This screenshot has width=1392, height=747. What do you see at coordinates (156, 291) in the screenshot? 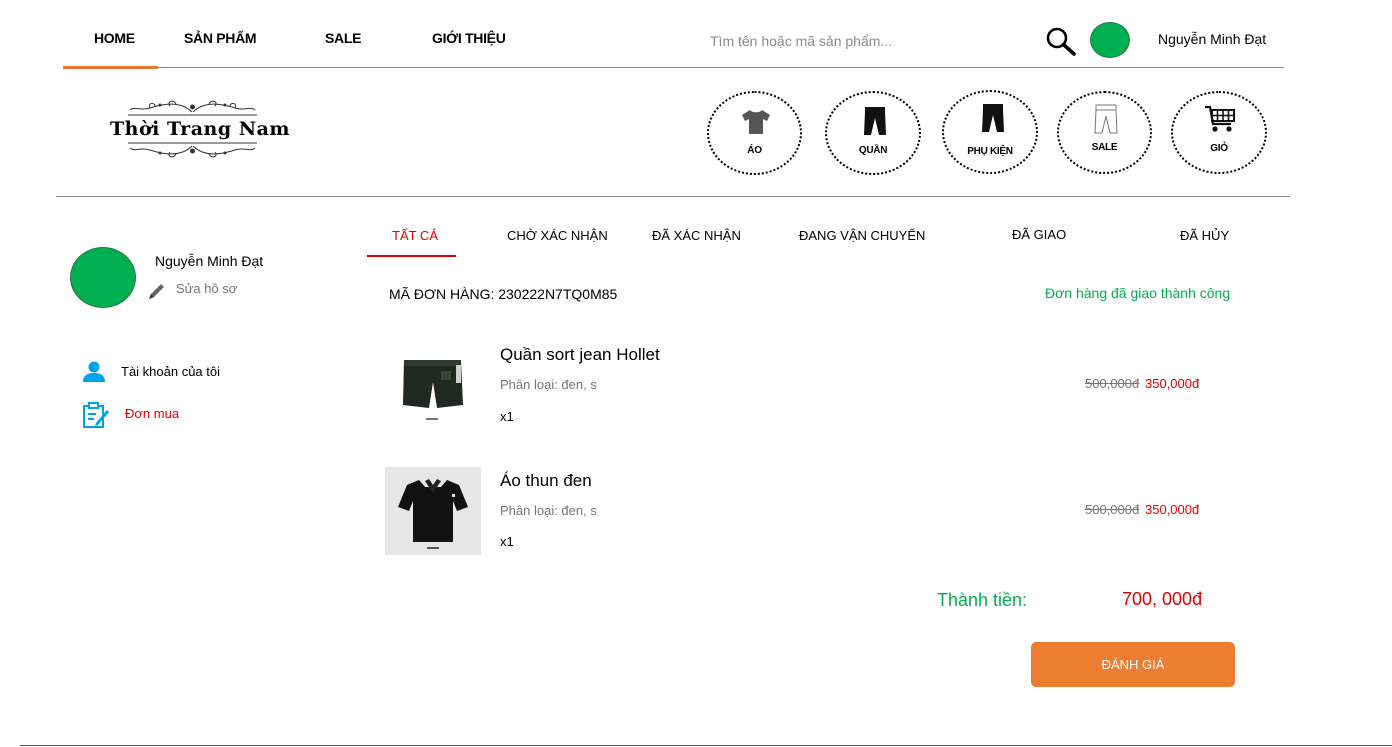
I see `pencil-icon` at bounding box center [156, 291].